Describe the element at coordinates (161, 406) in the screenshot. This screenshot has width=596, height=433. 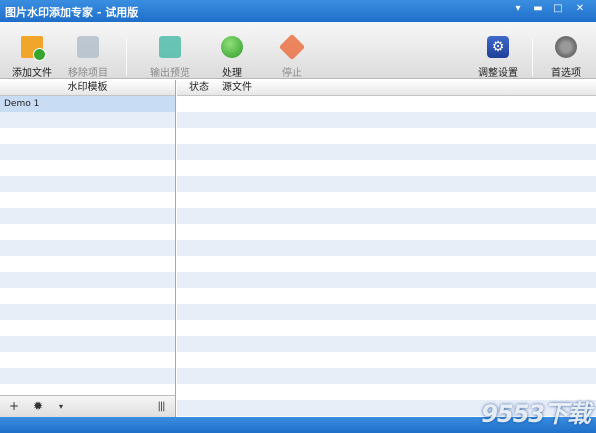
I see `columns-button: |||` at that location.